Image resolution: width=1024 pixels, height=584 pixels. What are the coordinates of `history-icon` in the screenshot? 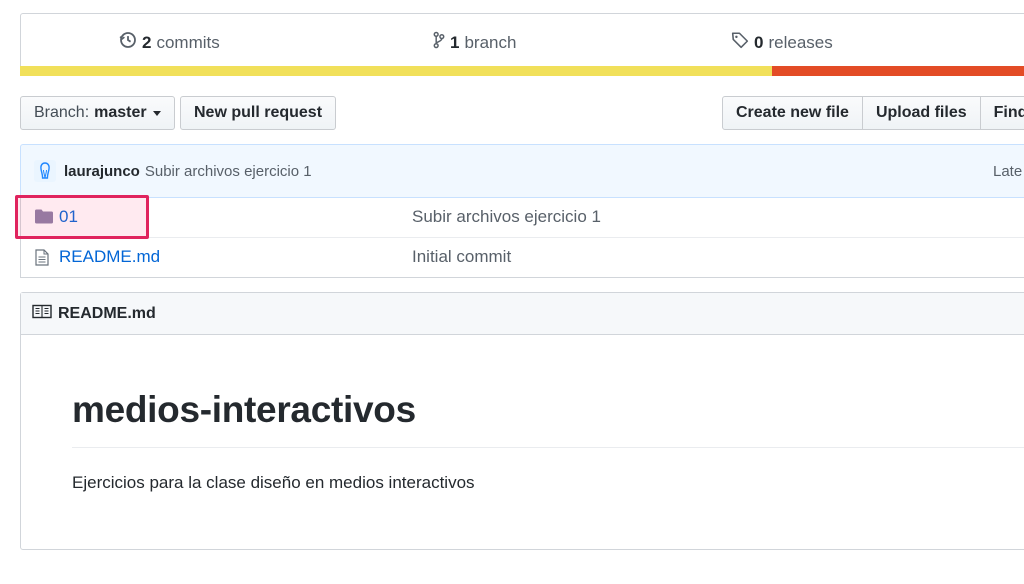 It's located at (128, 42).